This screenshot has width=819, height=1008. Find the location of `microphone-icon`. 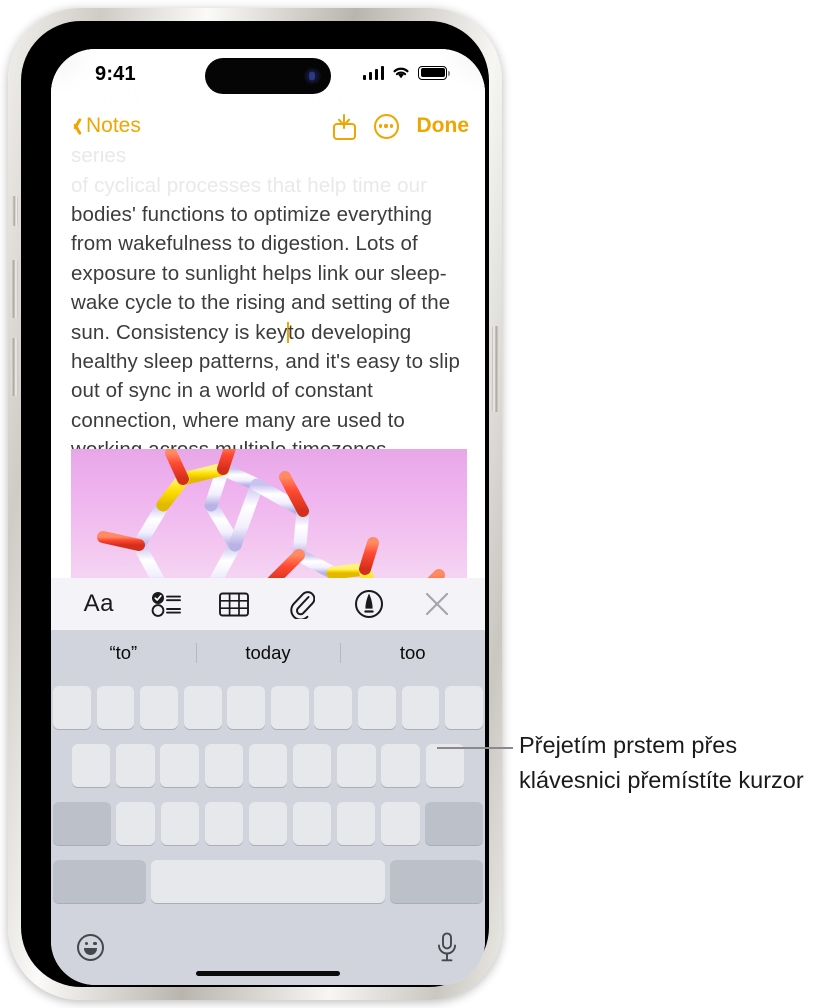

microphone-icon is located at coordinates (447, 947).